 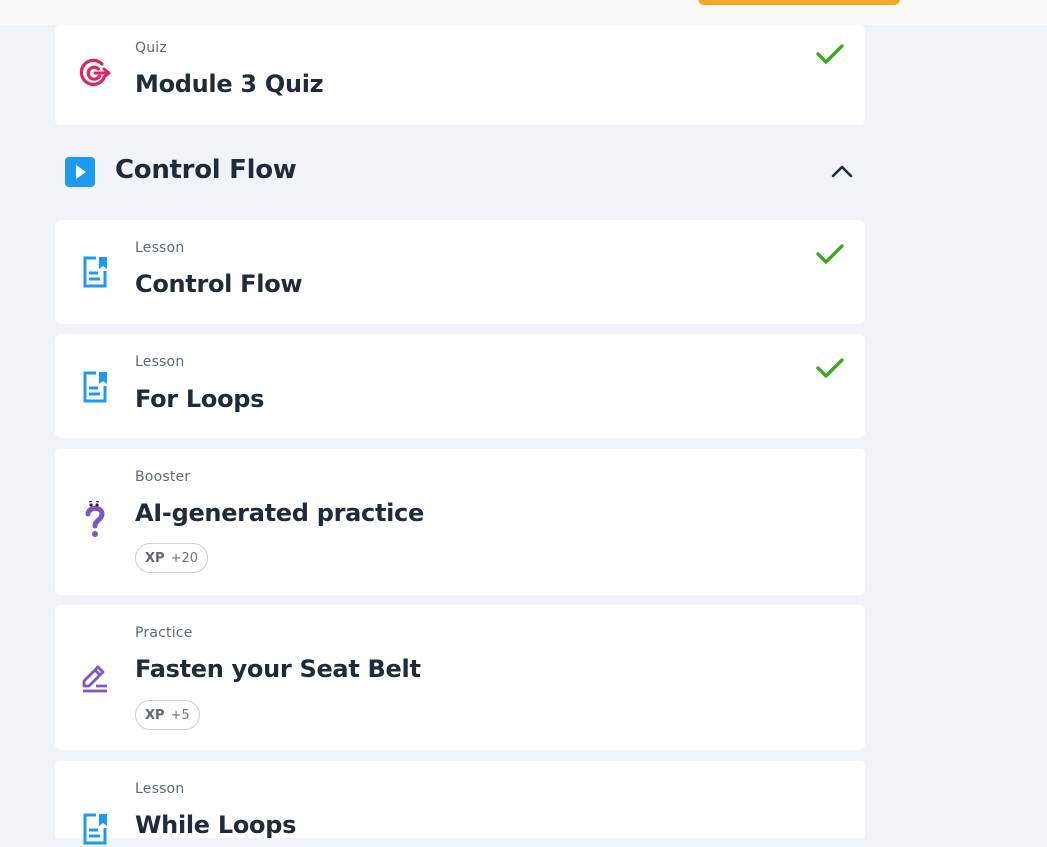 I want to click on list-item-lesson: Lesson While Loops, so click(x=460, y=803).